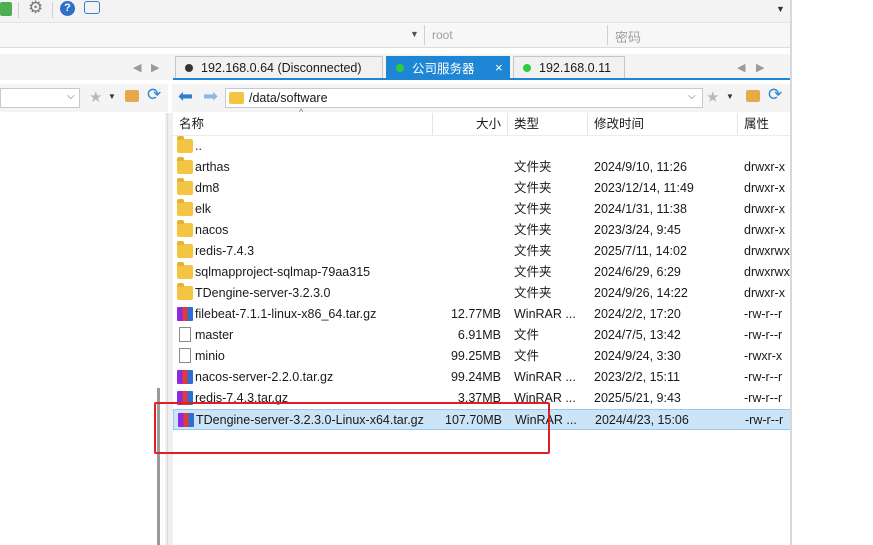  What do you see at coordinates (84, 98) in the screenshot?
I see `local-path-bar: ⌵ ★ ▼ ⟳` at bounding box center [84, 98].